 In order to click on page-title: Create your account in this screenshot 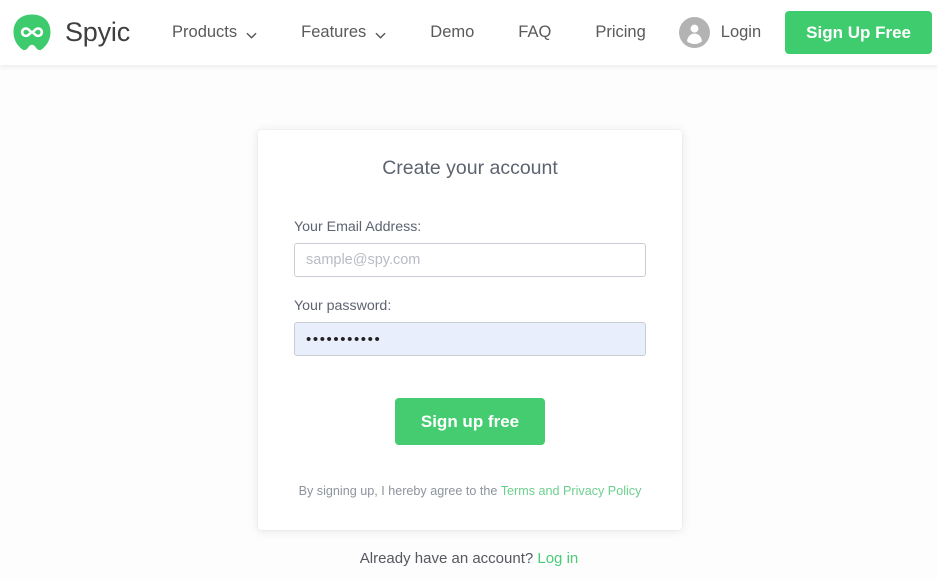, I will do `click(470, 168)`.